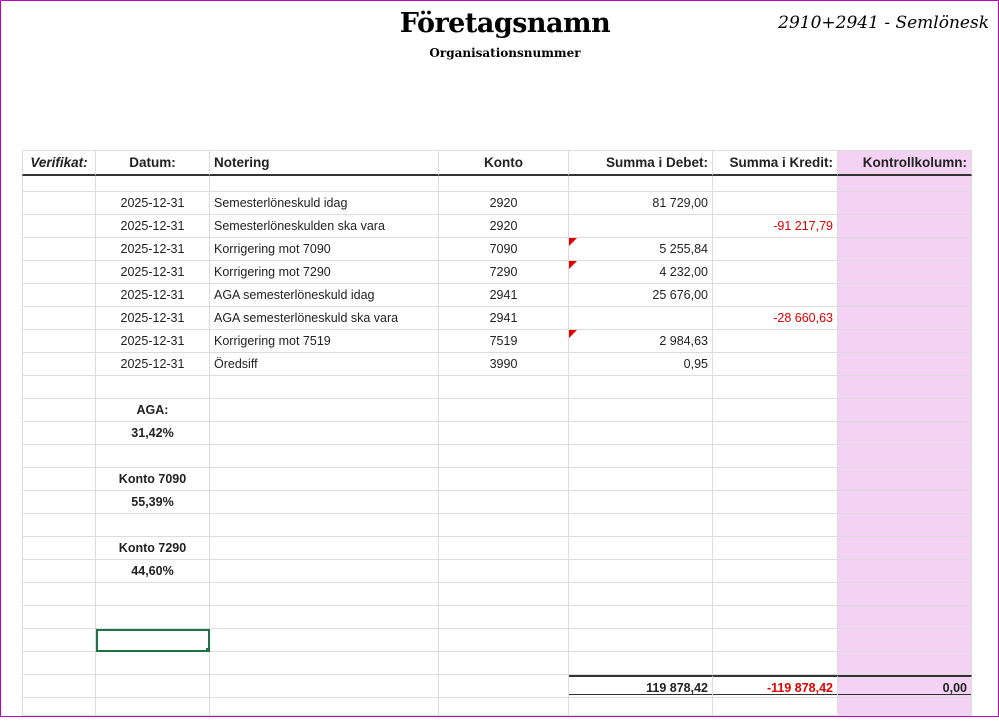 The image size is (999, 721). I want to click on cell-notering: Korrigering mot 7290, so click(324, 272).